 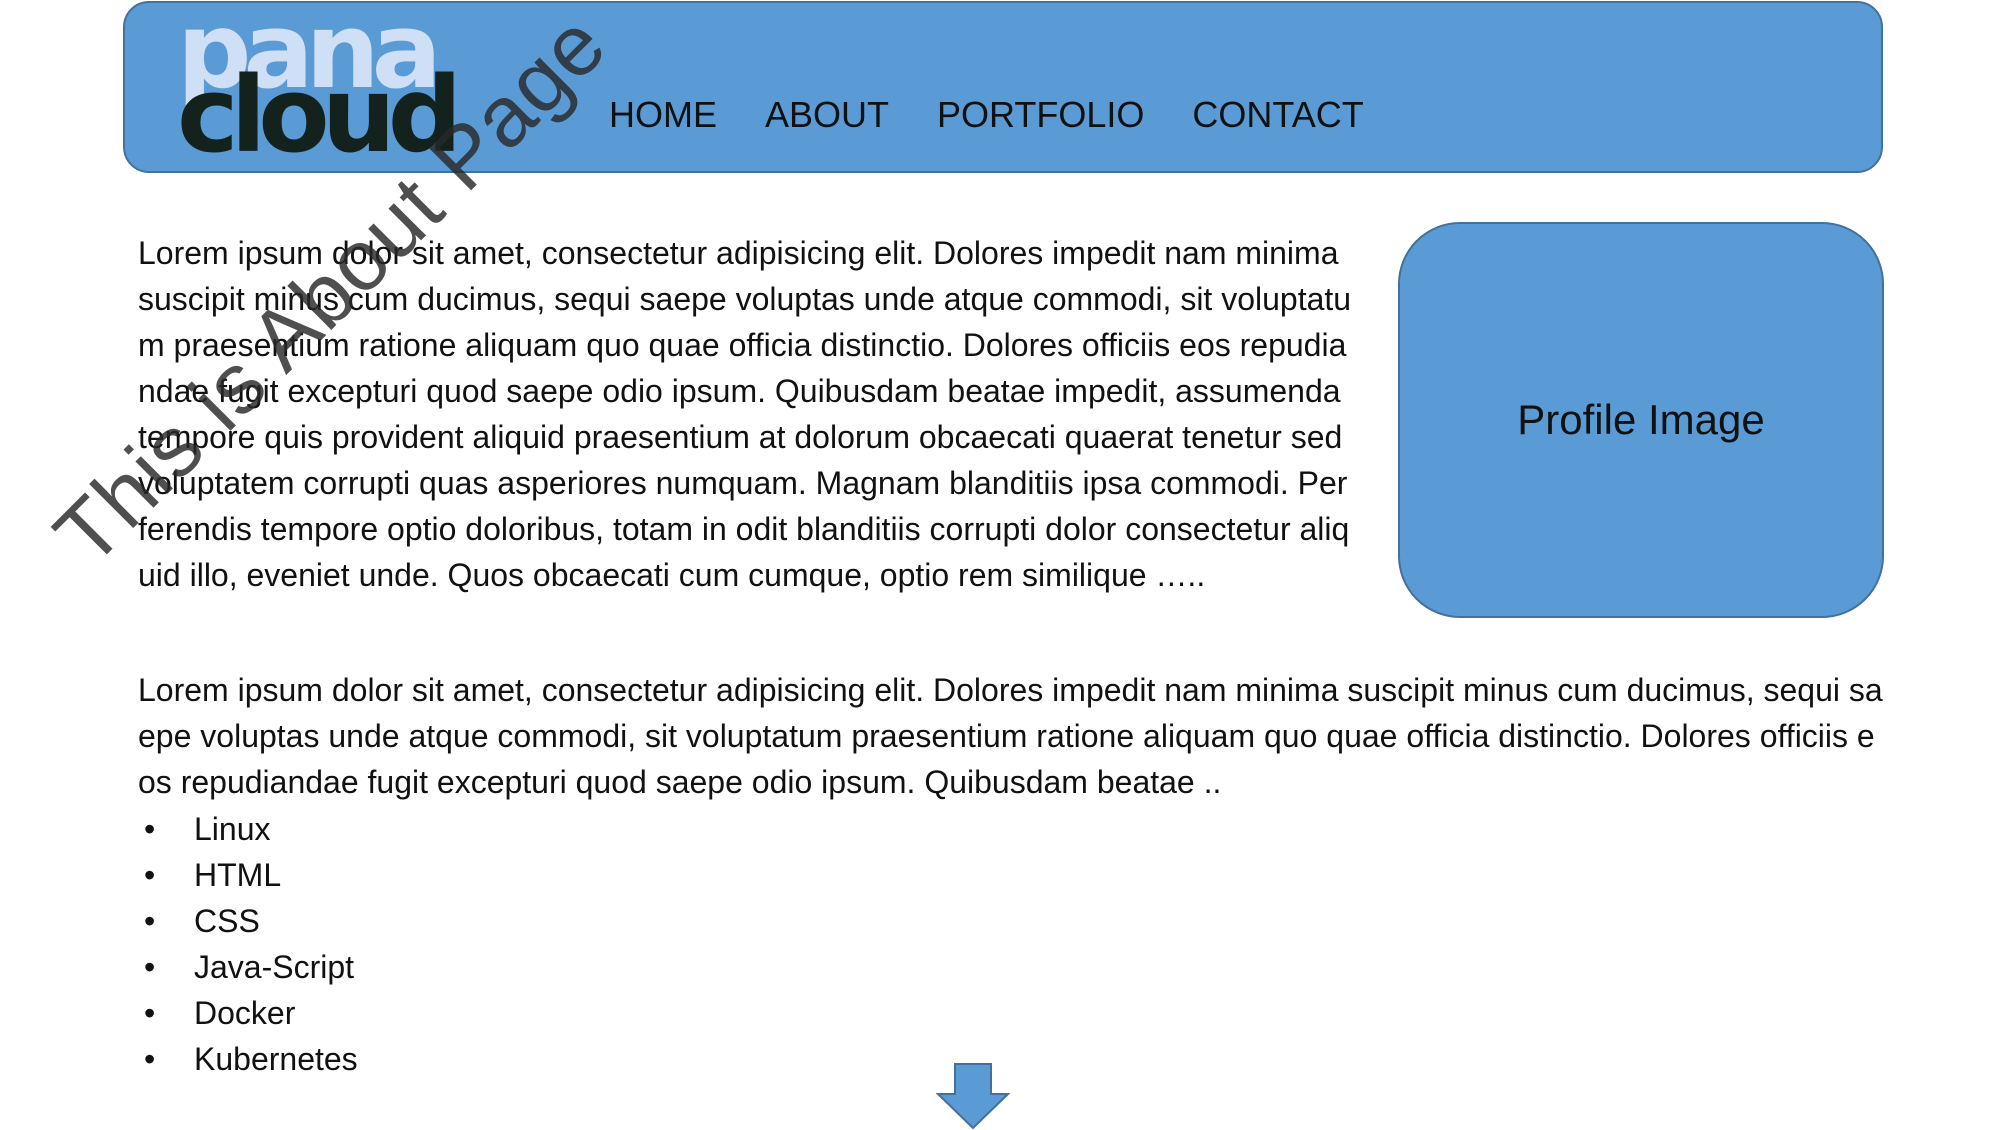 I want to click on skill-item-javascript: Java-Script, so click(x=248, y=967).